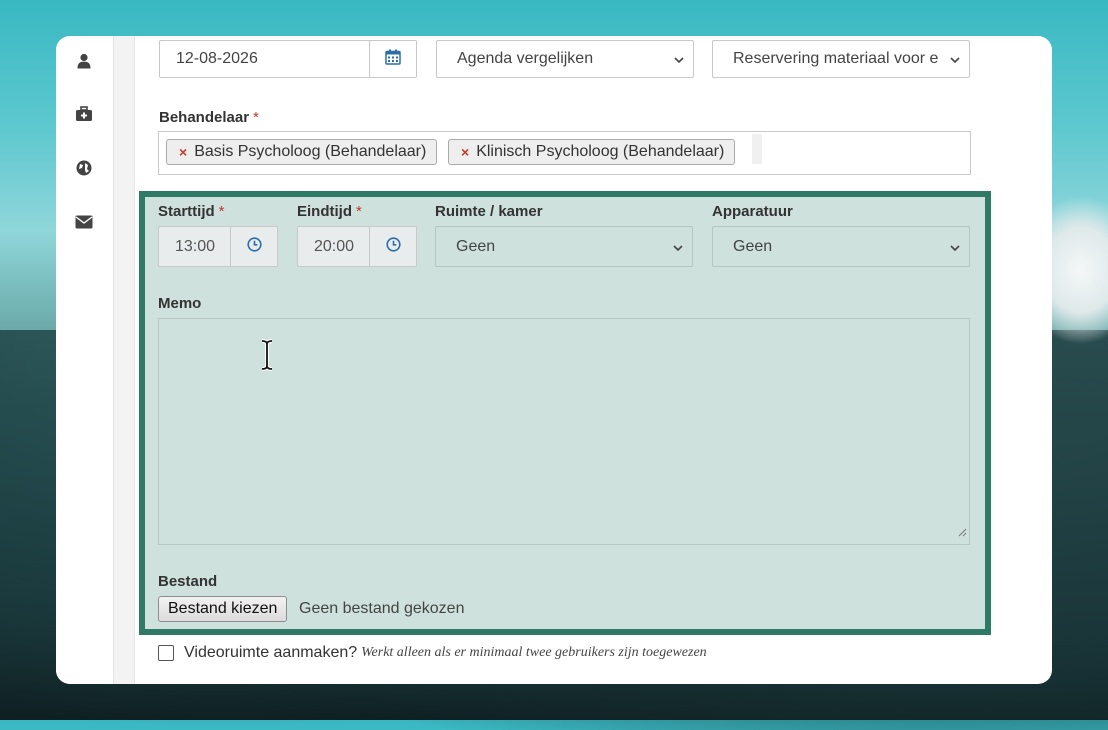 The width and height of the screenshot is (1108, 730). I want to click on starttijd-clock-button, so click(253, 246).